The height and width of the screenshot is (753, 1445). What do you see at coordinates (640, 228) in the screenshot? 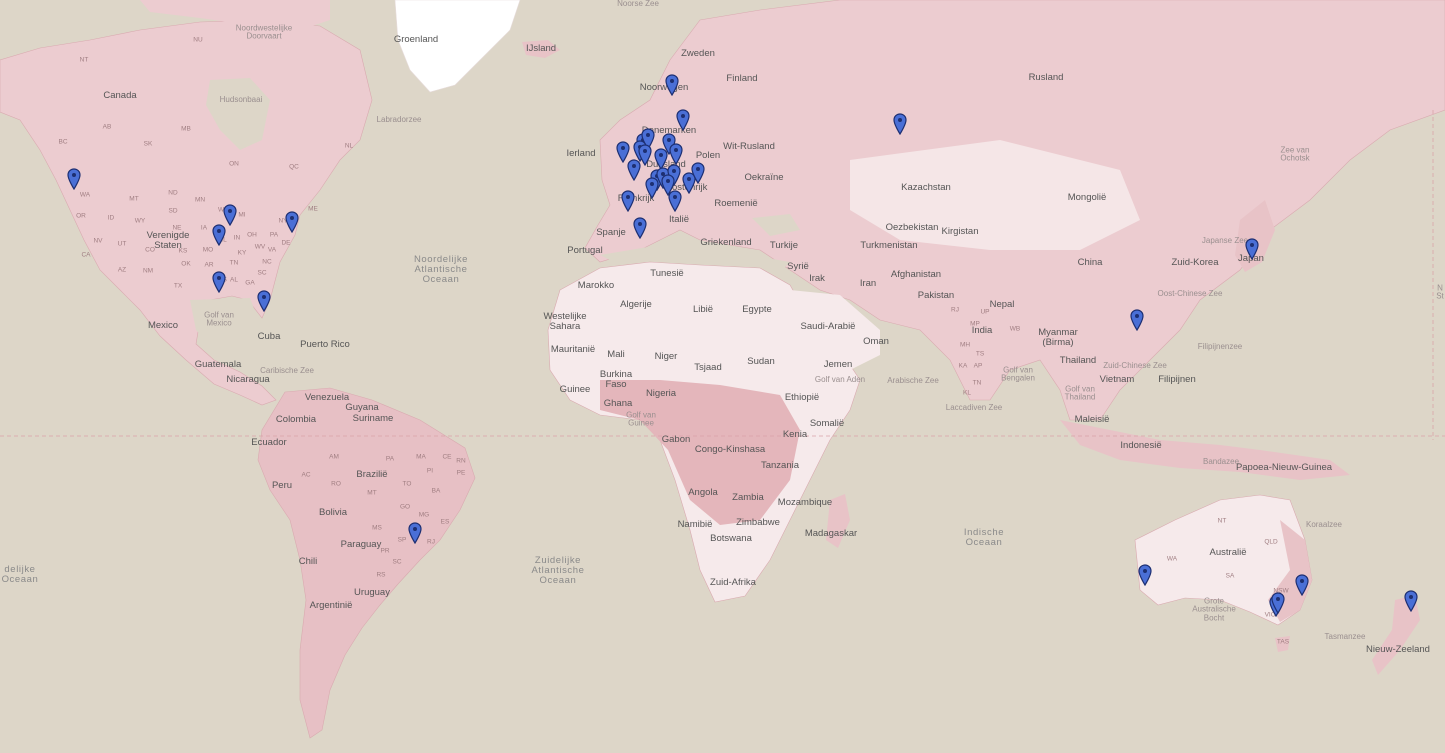
I see `marker-madrid-map-marker-icon` at bounding box center [640, 228].